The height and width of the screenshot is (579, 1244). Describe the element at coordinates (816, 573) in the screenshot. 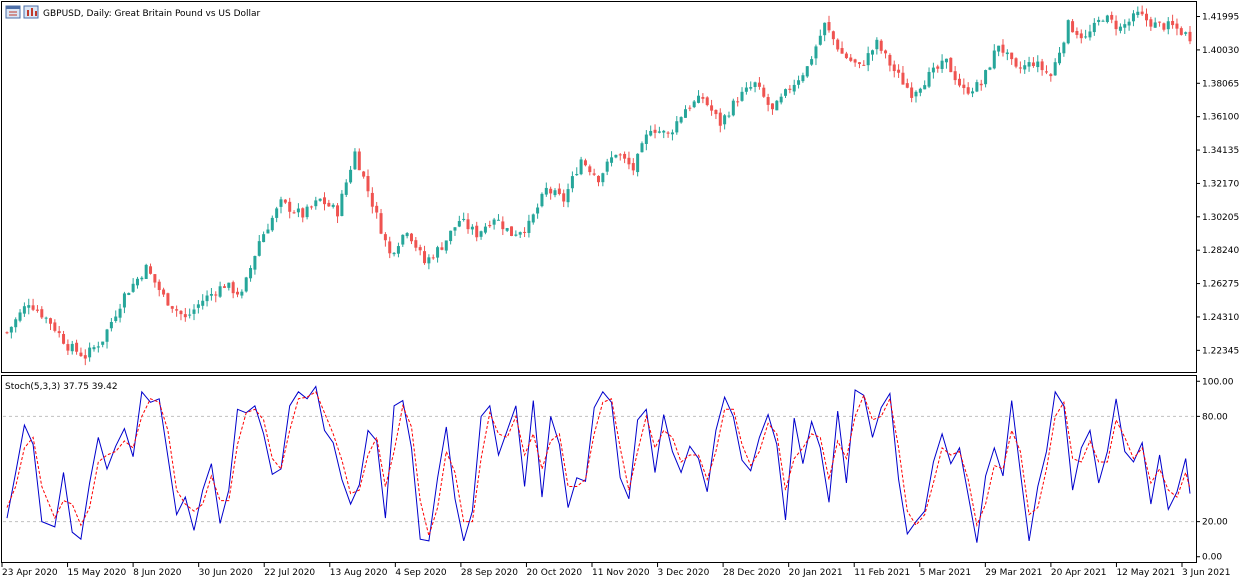

I see `x-tick-label: 20 Jan 2021` at that location.